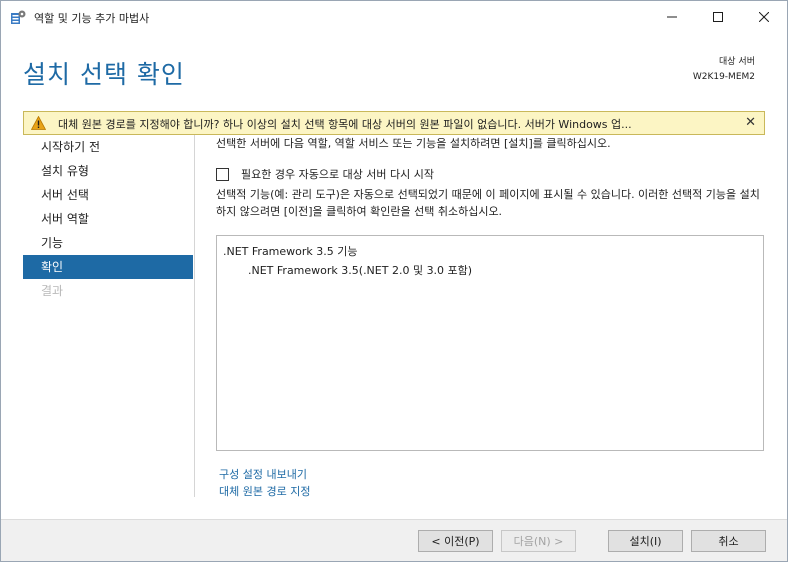 This screenshot has height=562, width=788. I want to click on next-button: 다음(N) >, so click(538, 541).